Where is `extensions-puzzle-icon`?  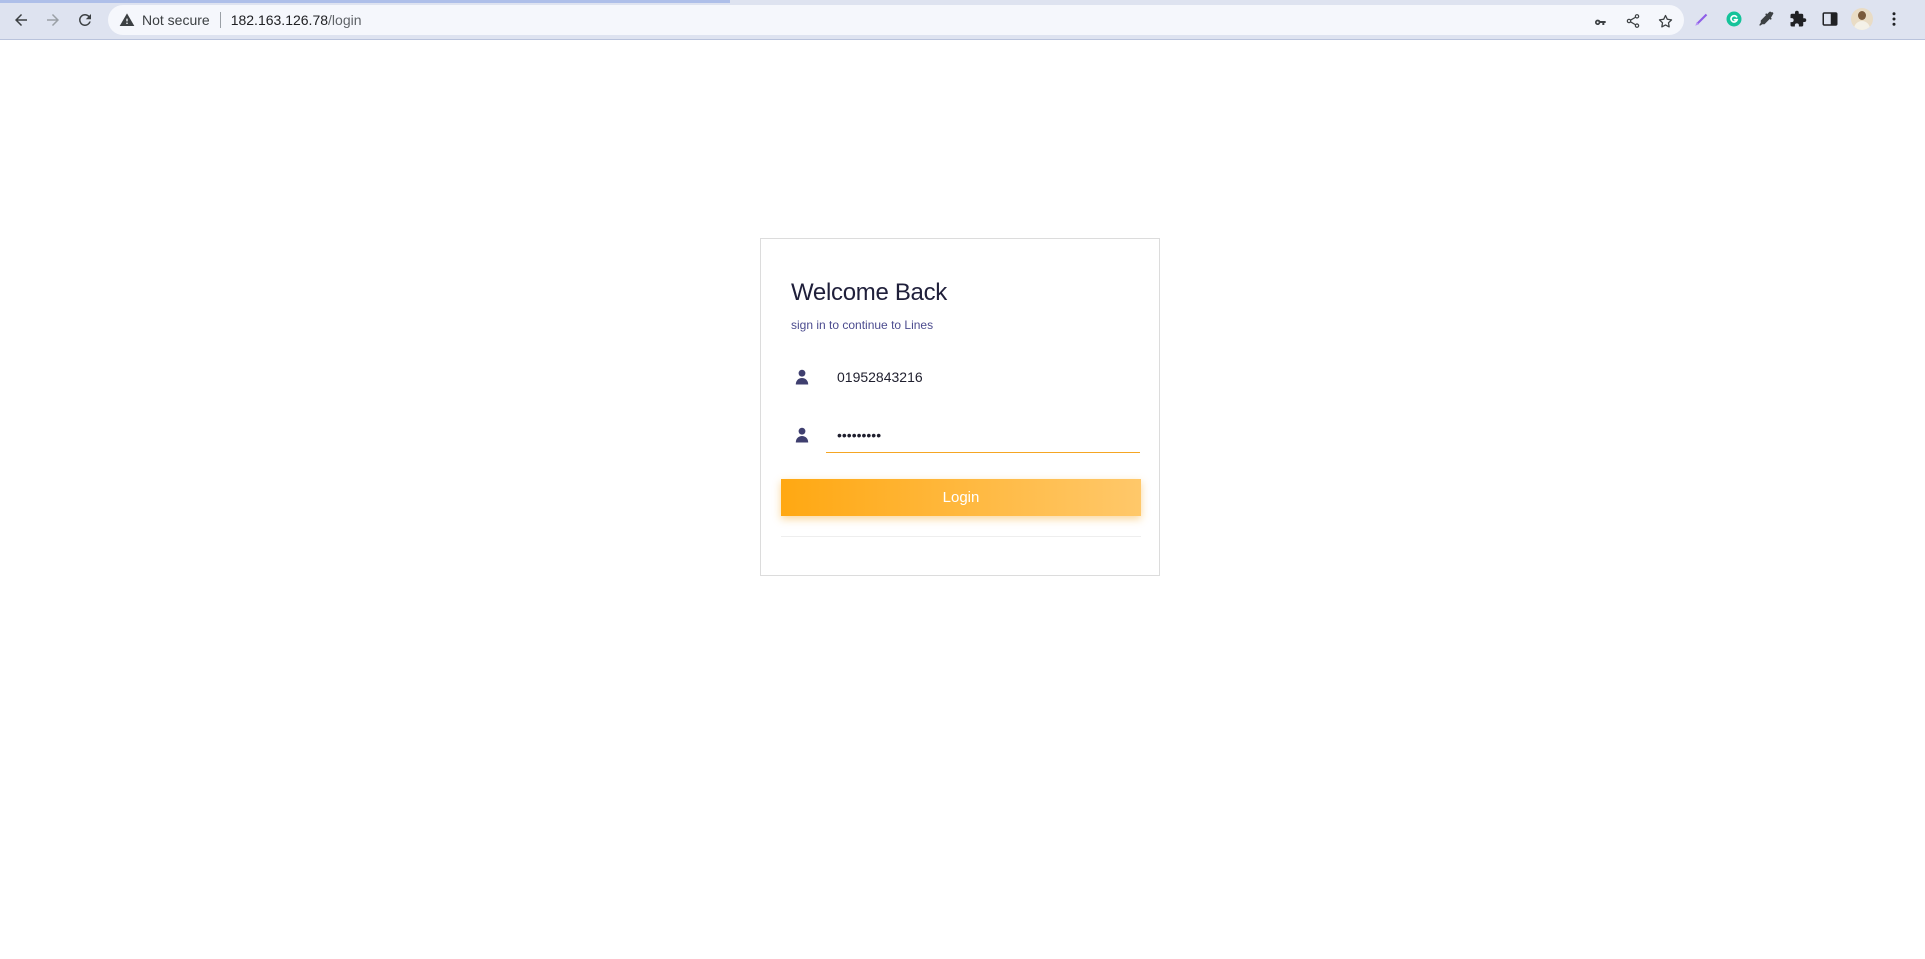 extensions-puzzle-icon is located at coordinates (1798, 19).